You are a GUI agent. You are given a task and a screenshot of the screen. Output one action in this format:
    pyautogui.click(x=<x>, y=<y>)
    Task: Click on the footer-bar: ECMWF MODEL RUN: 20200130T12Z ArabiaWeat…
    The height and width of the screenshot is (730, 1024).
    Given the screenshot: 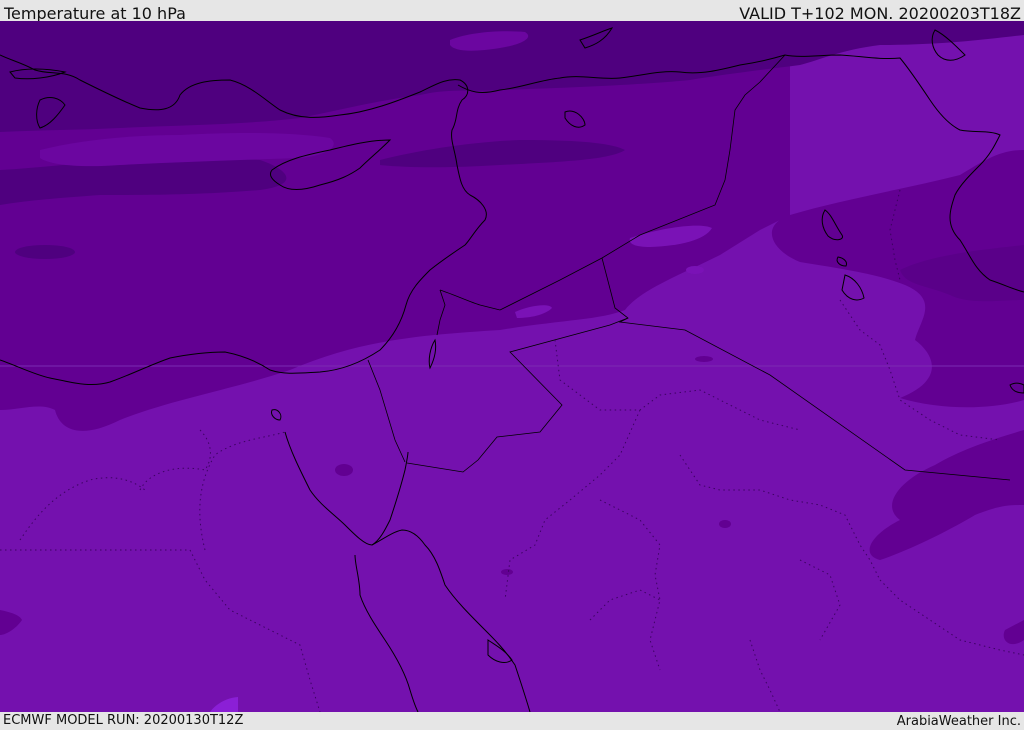 What is the action you would take?
    pyautogui.click(x=512, y=720)
    